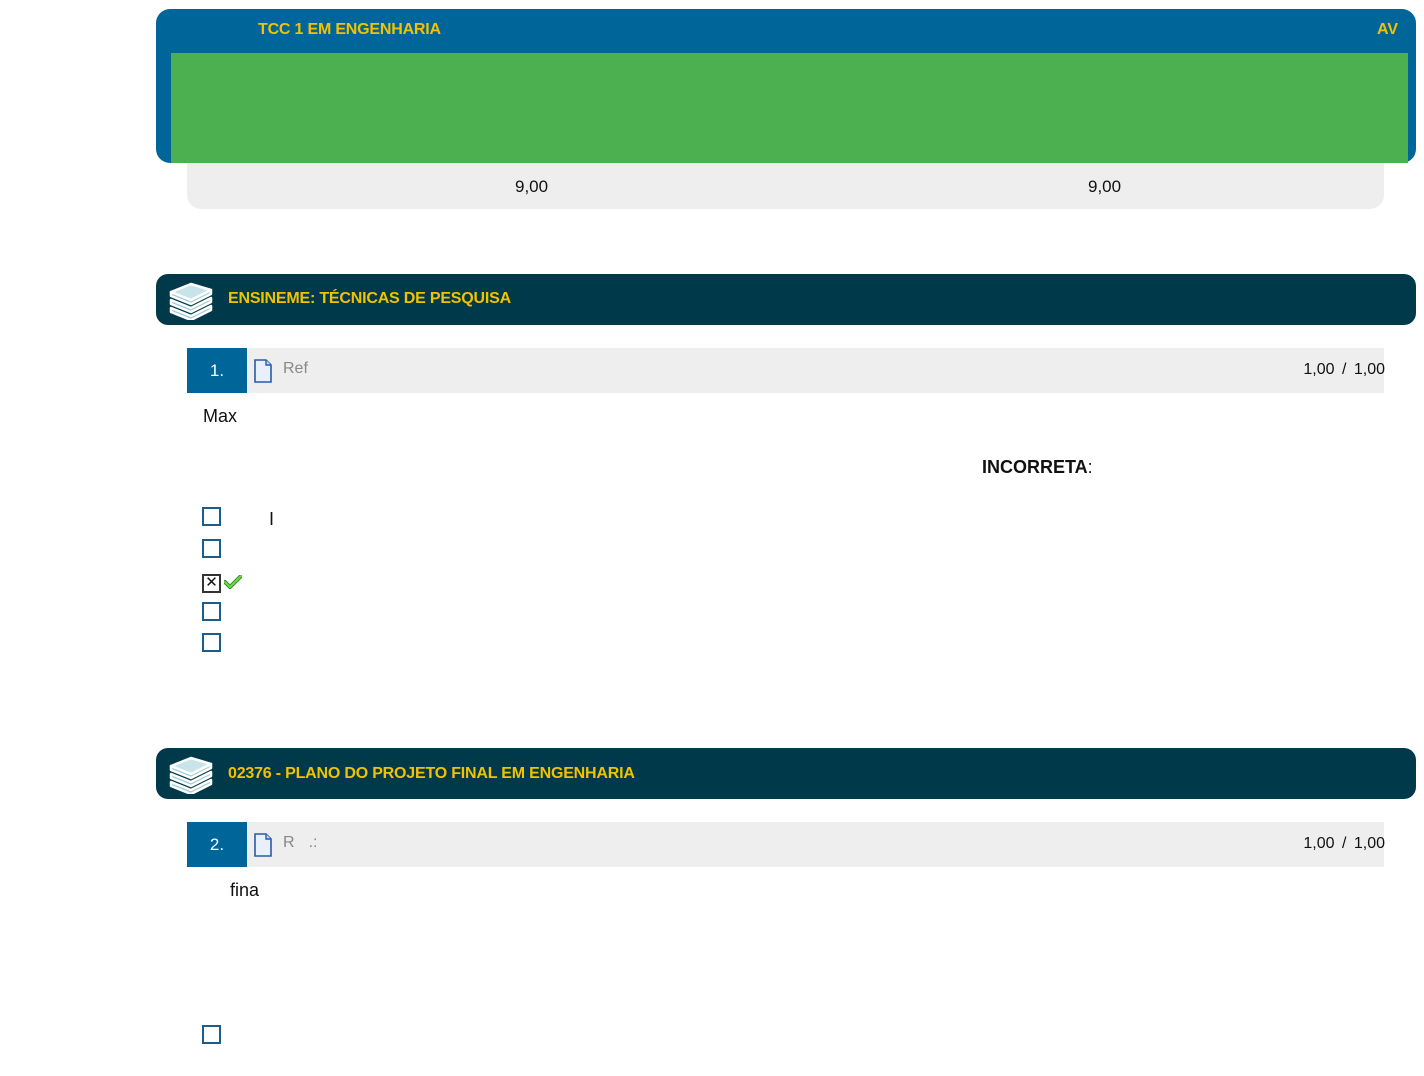 Image resolution: width=1424 pixels, height=1076 pixels. I want to click on checked-x-icon: ✕, so click(211, 582).